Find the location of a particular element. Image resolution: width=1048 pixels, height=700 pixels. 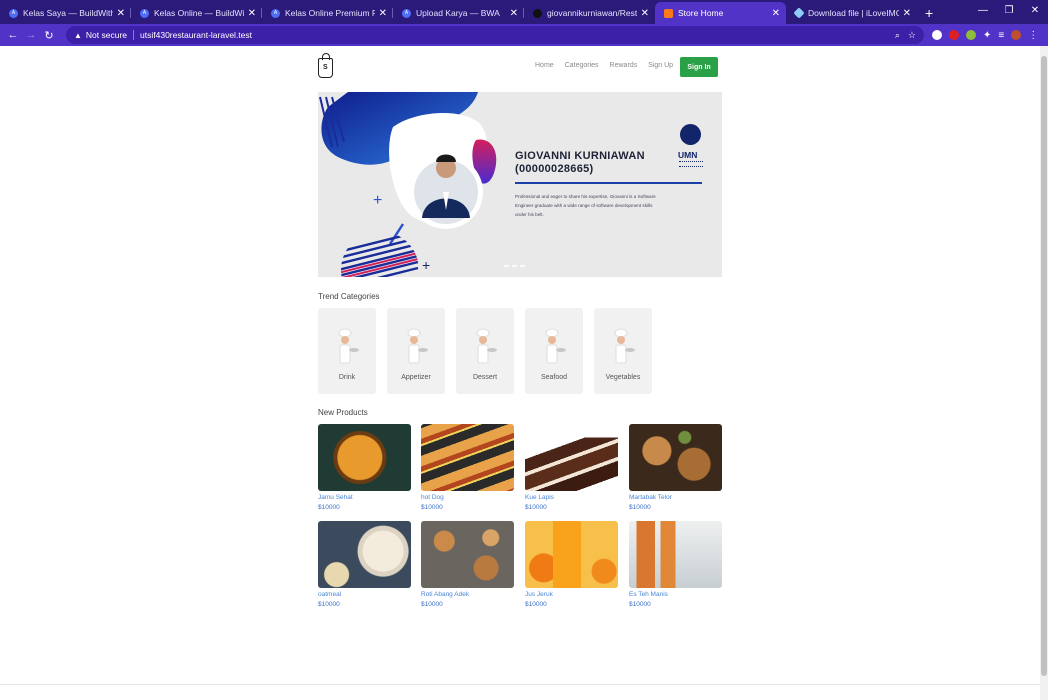

browser-tab: AKelas Saya — BuildWith Angga✕ is located at coordinates (65, 13).